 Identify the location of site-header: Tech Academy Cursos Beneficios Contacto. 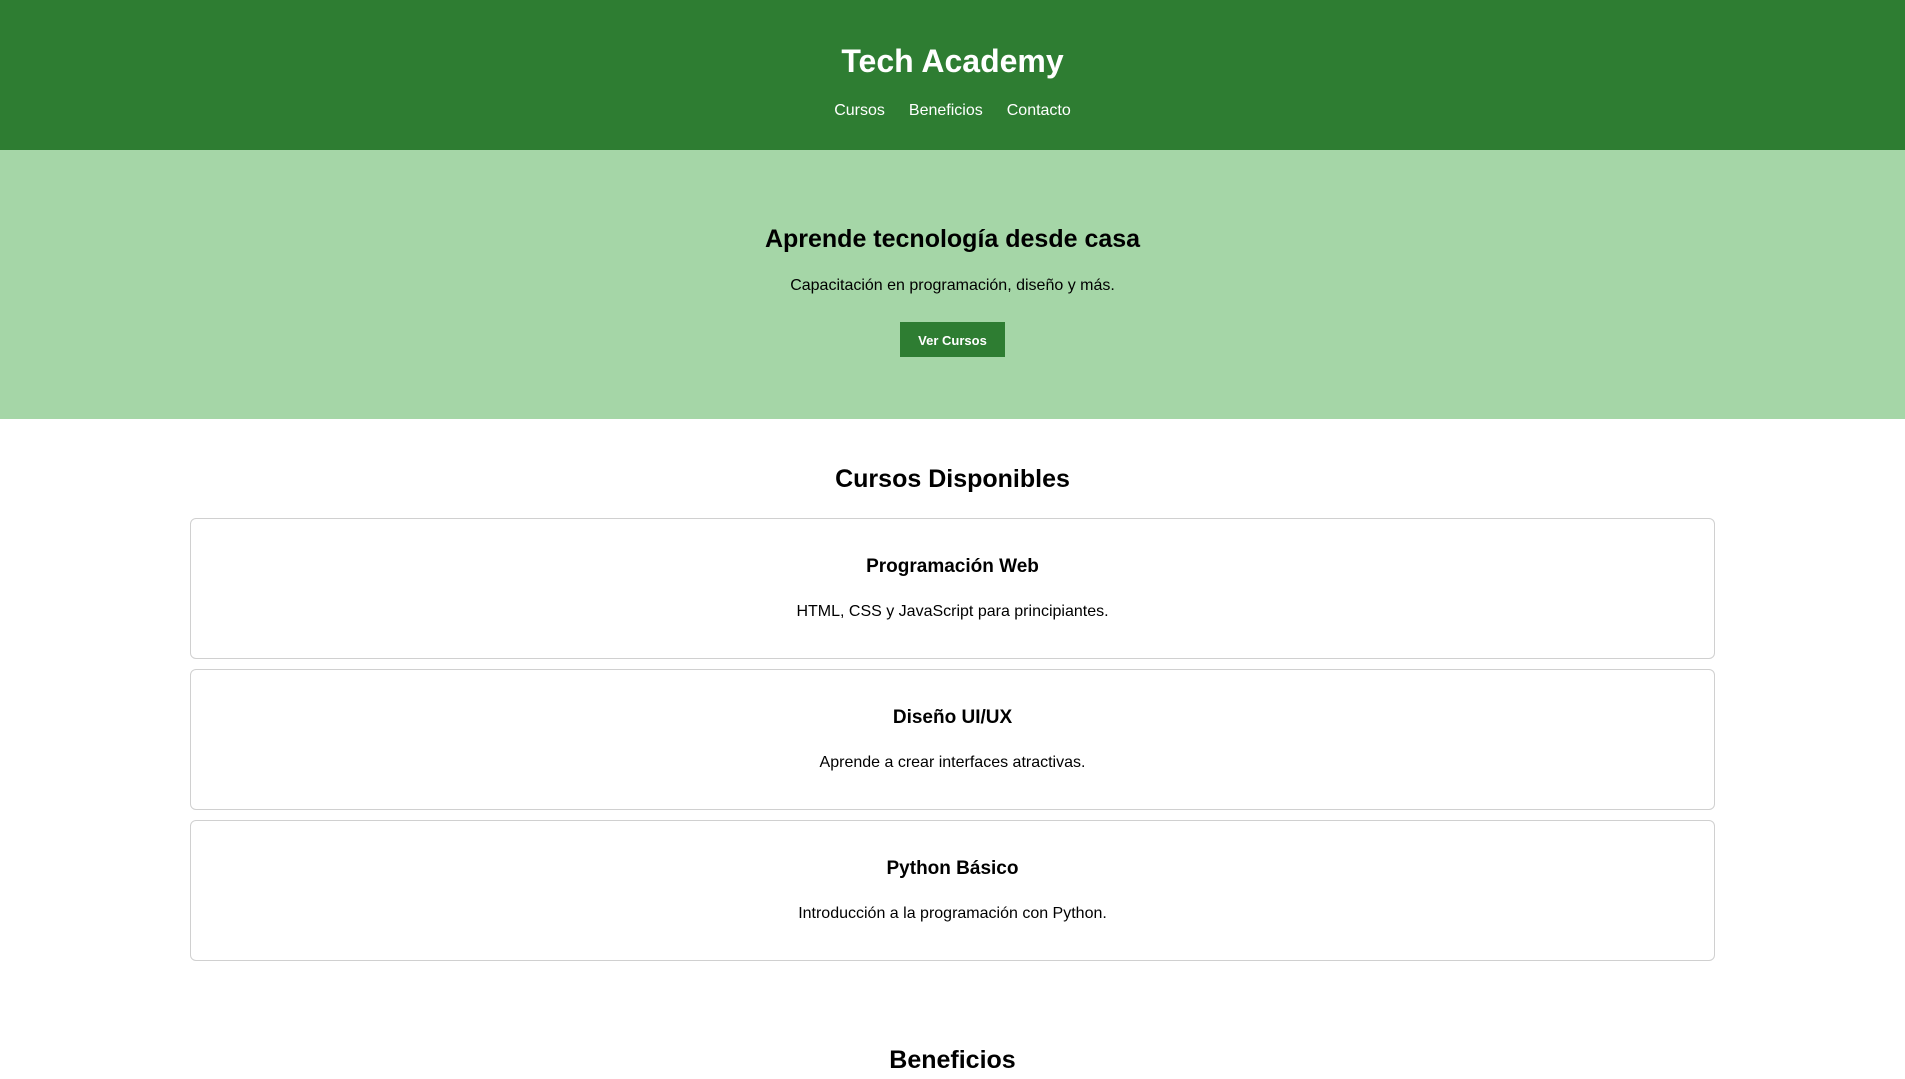
(952, 75).